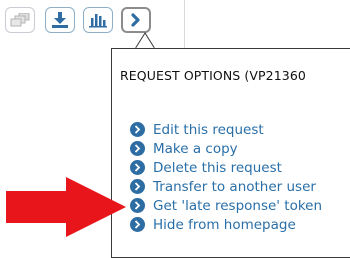  I want to click on menu-item-label: Delete this request, so click(217, 167).